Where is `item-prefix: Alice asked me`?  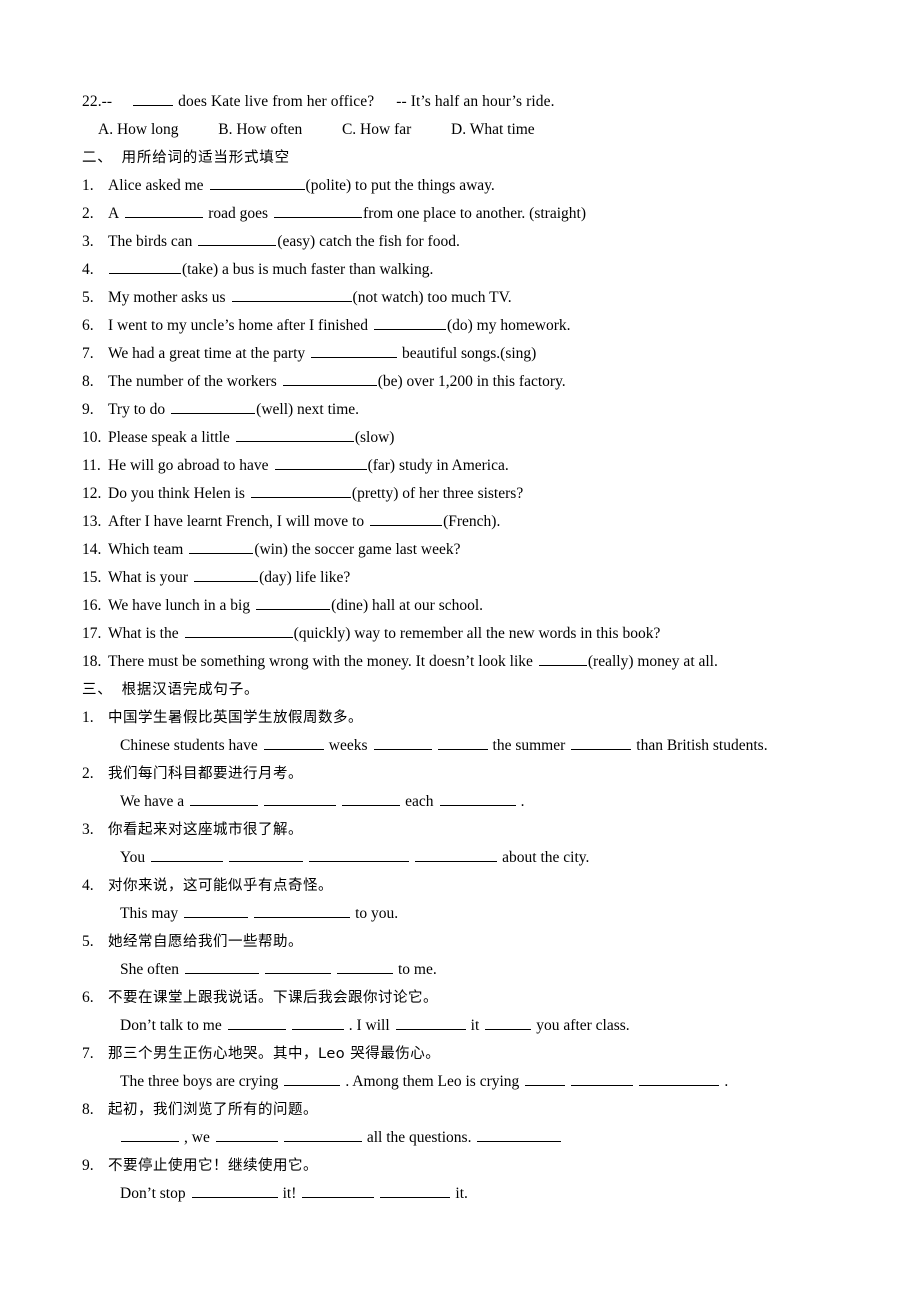
item-prefix: Alice asked me is located at coordinates (156, 185).